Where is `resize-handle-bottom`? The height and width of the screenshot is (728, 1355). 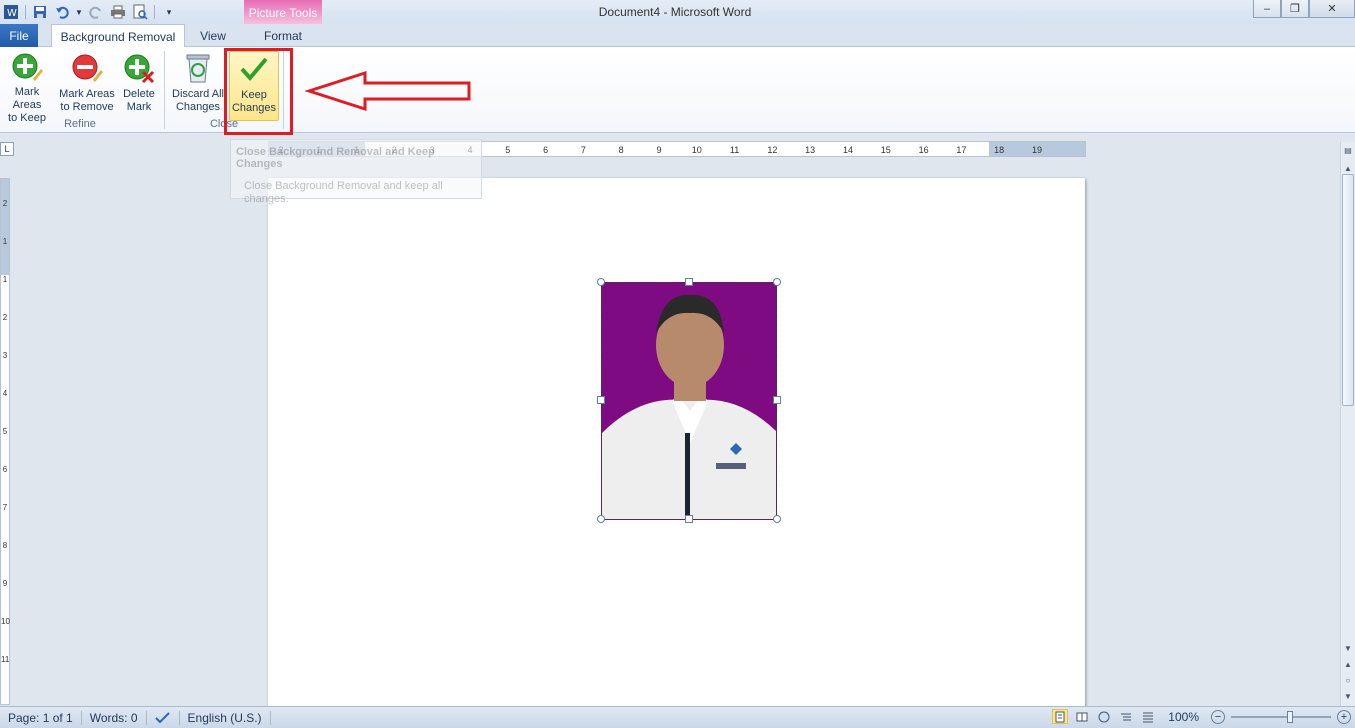
resize-handle-bottom is located at coordinates (689, 519).